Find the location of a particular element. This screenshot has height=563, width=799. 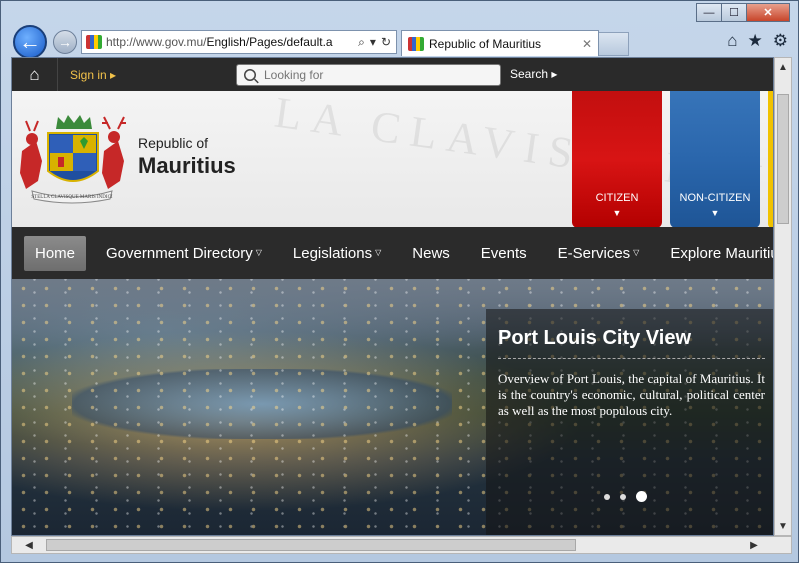

forward-button: → is located at coordinates (65, 42).